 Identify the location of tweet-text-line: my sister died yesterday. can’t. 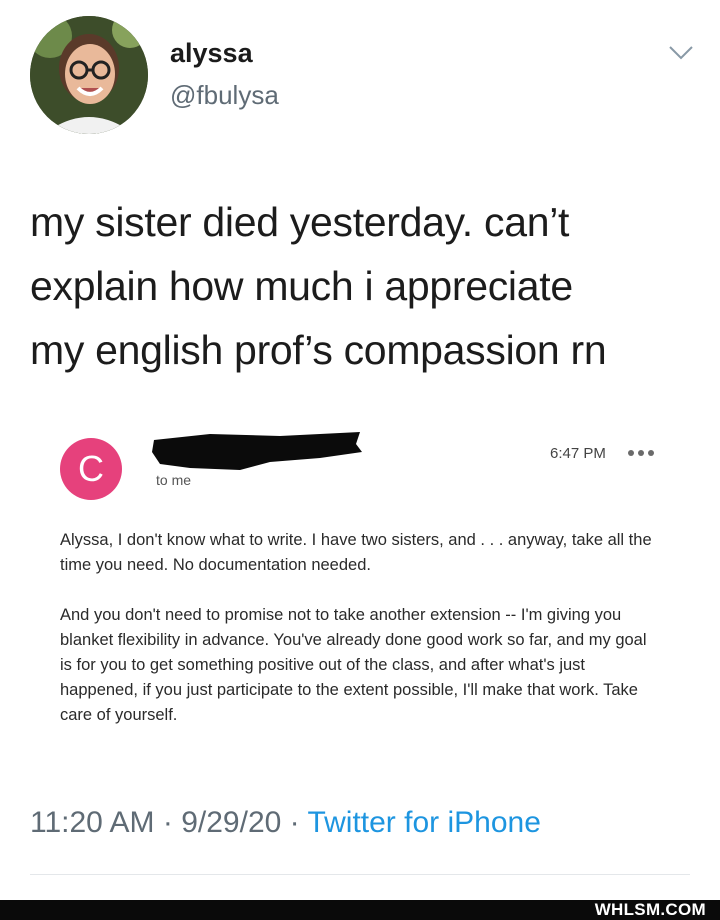
(300, 222).